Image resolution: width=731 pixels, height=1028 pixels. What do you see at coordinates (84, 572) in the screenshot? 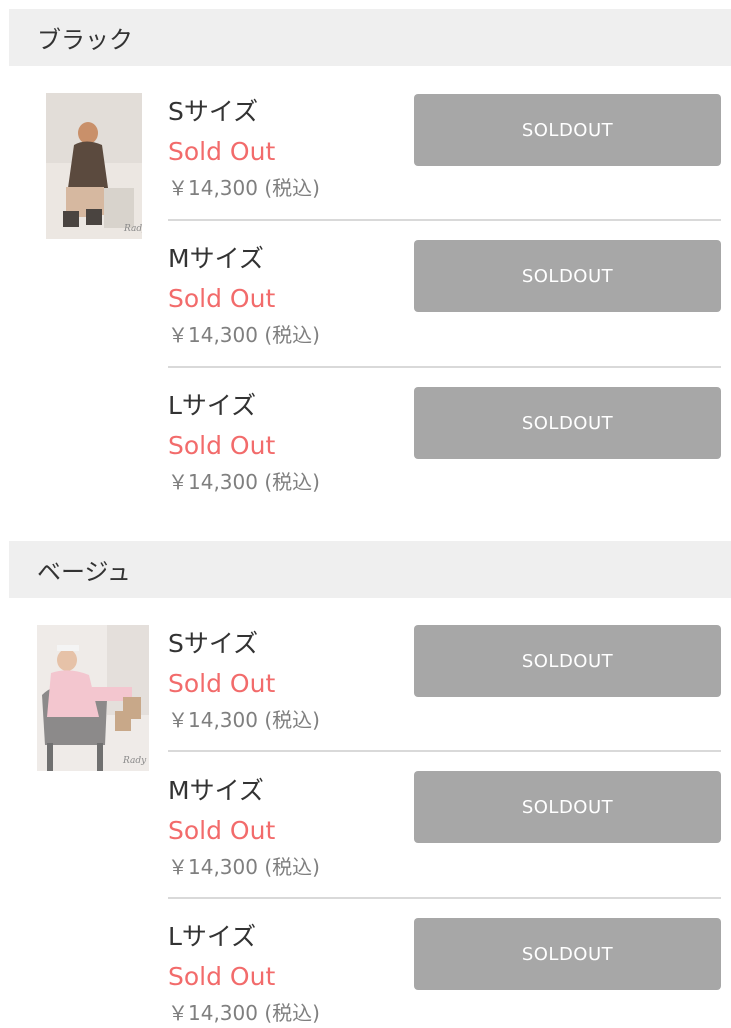
I see `color-name: ベージュ` at bounding box center [84, 572].